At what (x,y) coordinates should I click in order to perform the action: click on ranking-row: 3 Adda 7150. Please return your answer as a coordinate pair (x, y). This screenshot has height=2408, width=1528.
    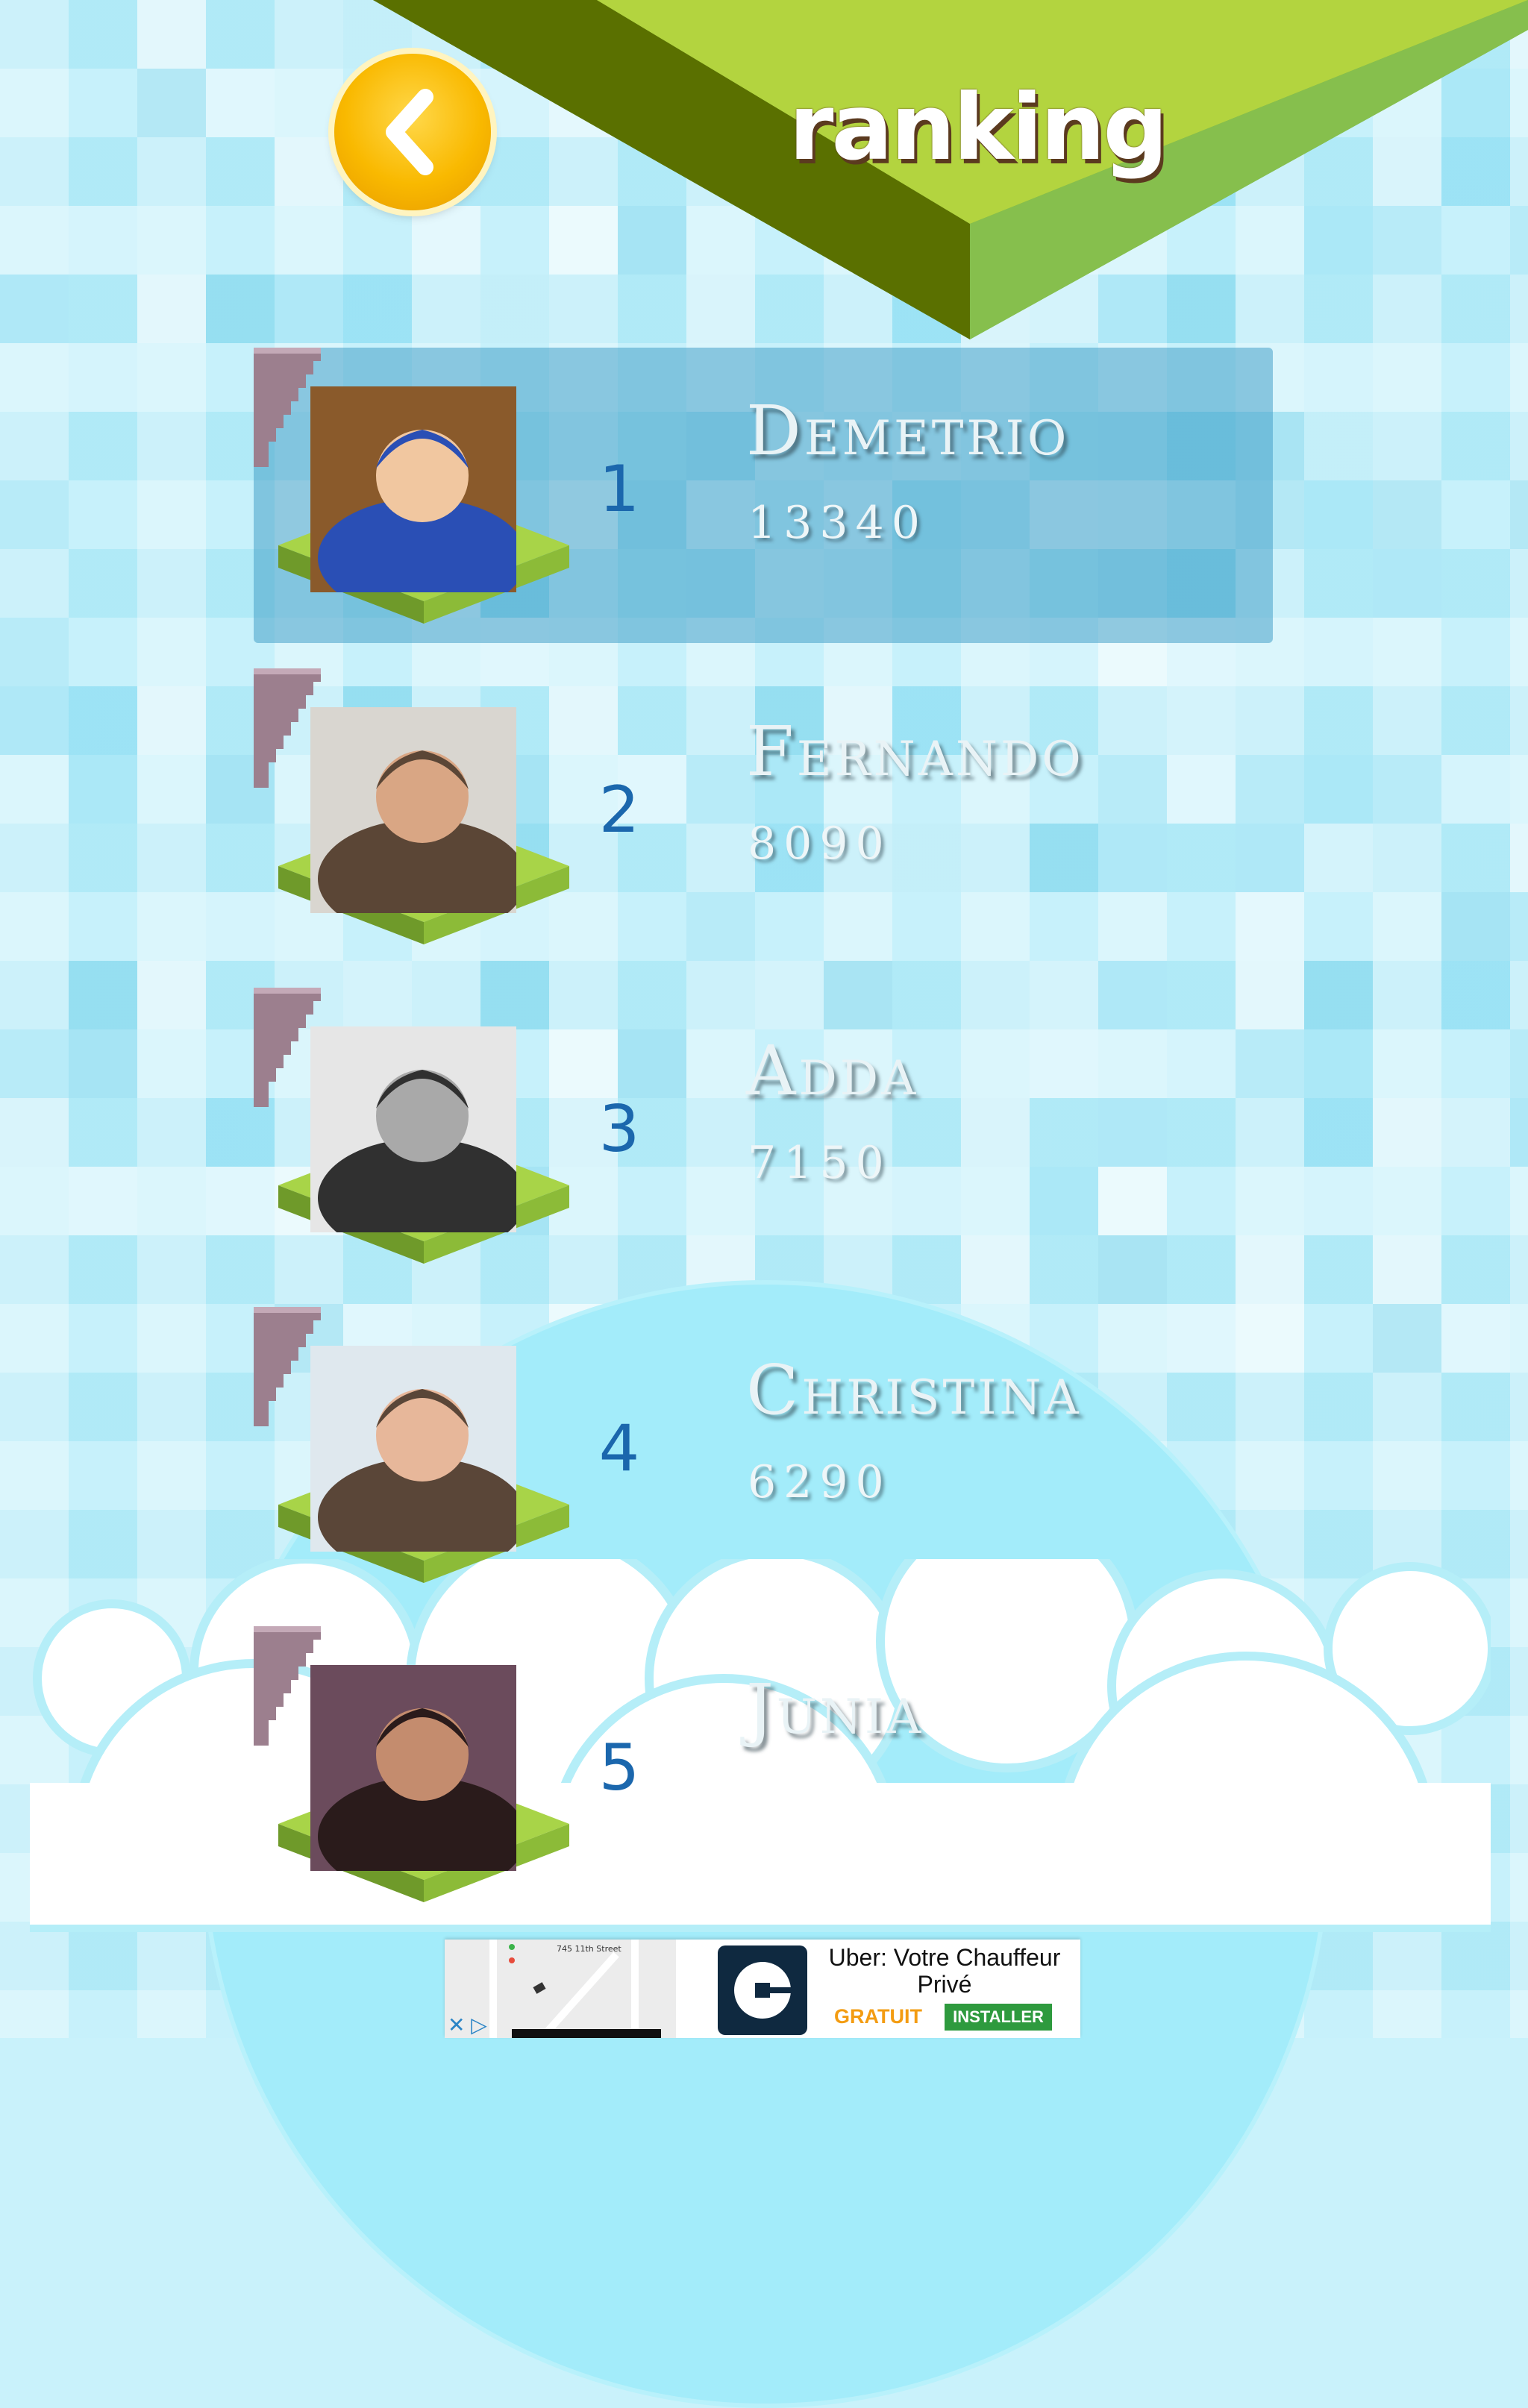
    Looking at the image, I should click on (764, 1135).